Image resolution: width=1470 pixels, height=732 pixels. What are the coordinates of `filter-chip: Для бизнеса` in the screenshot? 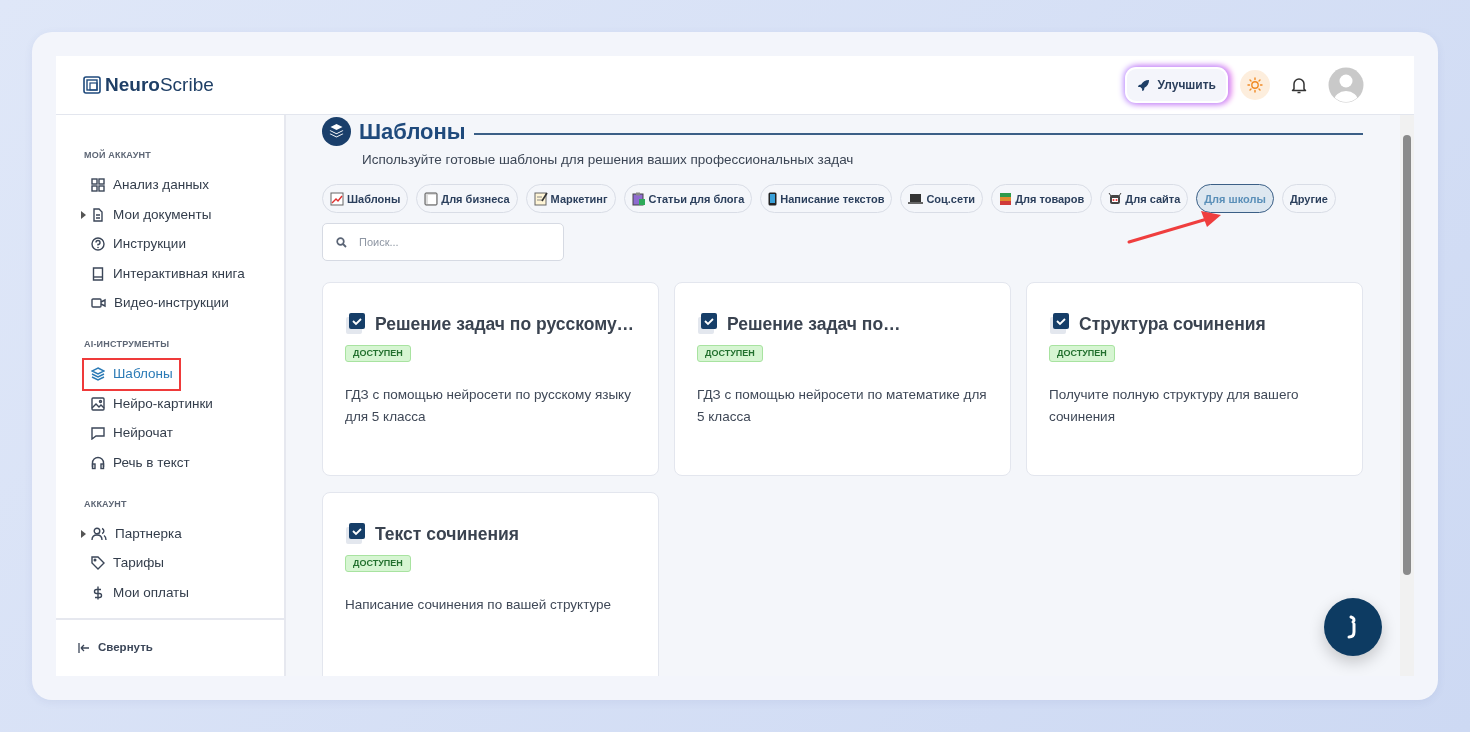 It's located at (467, 199).